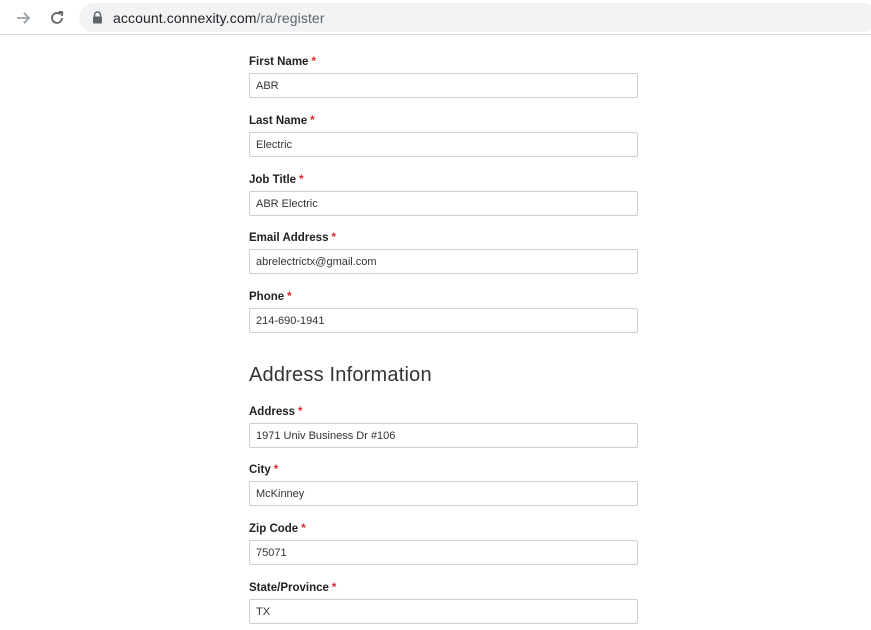 The width and height of the screenshot is (871, 630). I want to click on last-name-label: Last Name *, so click(282, 121).